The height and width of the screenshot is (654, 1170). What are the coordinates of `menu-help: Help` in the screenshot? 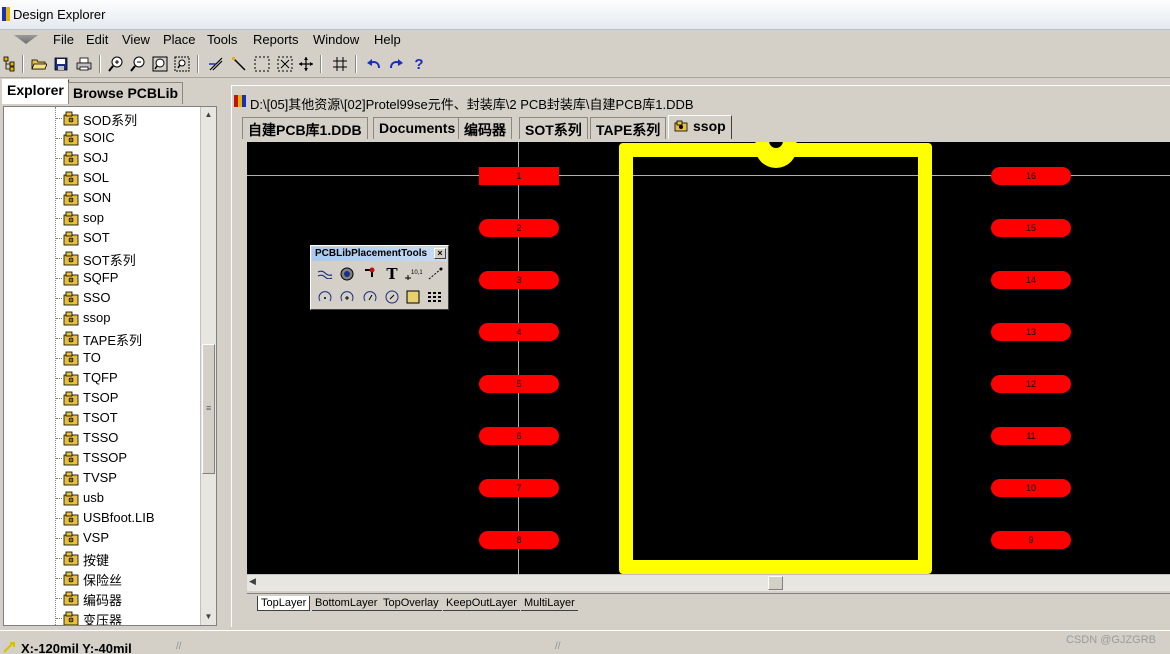 It's located at (387, 39).